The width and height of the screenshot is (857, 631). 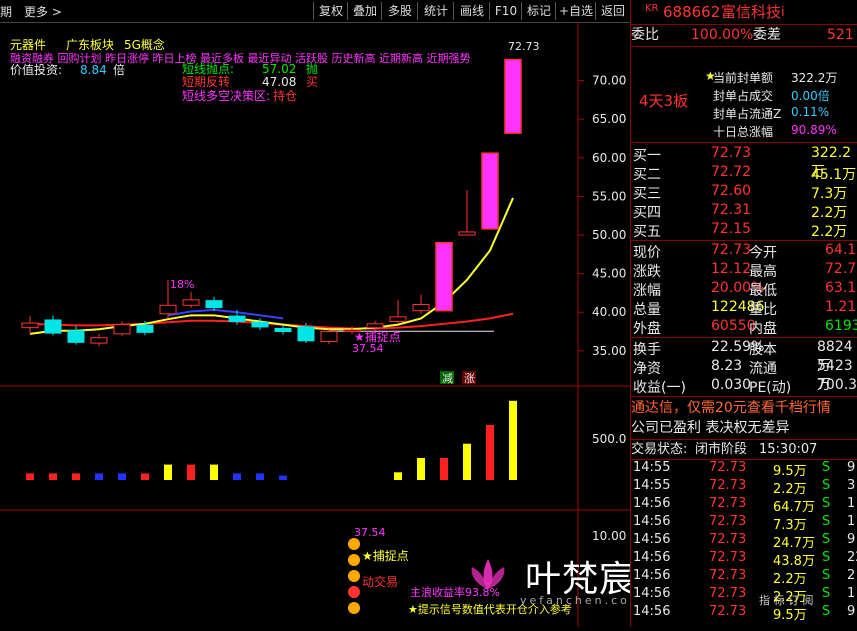 What do you see at coordinates (435, 11) in the screenshot?
I see `statistics-button: 统计` at bounding box center [435, 11].